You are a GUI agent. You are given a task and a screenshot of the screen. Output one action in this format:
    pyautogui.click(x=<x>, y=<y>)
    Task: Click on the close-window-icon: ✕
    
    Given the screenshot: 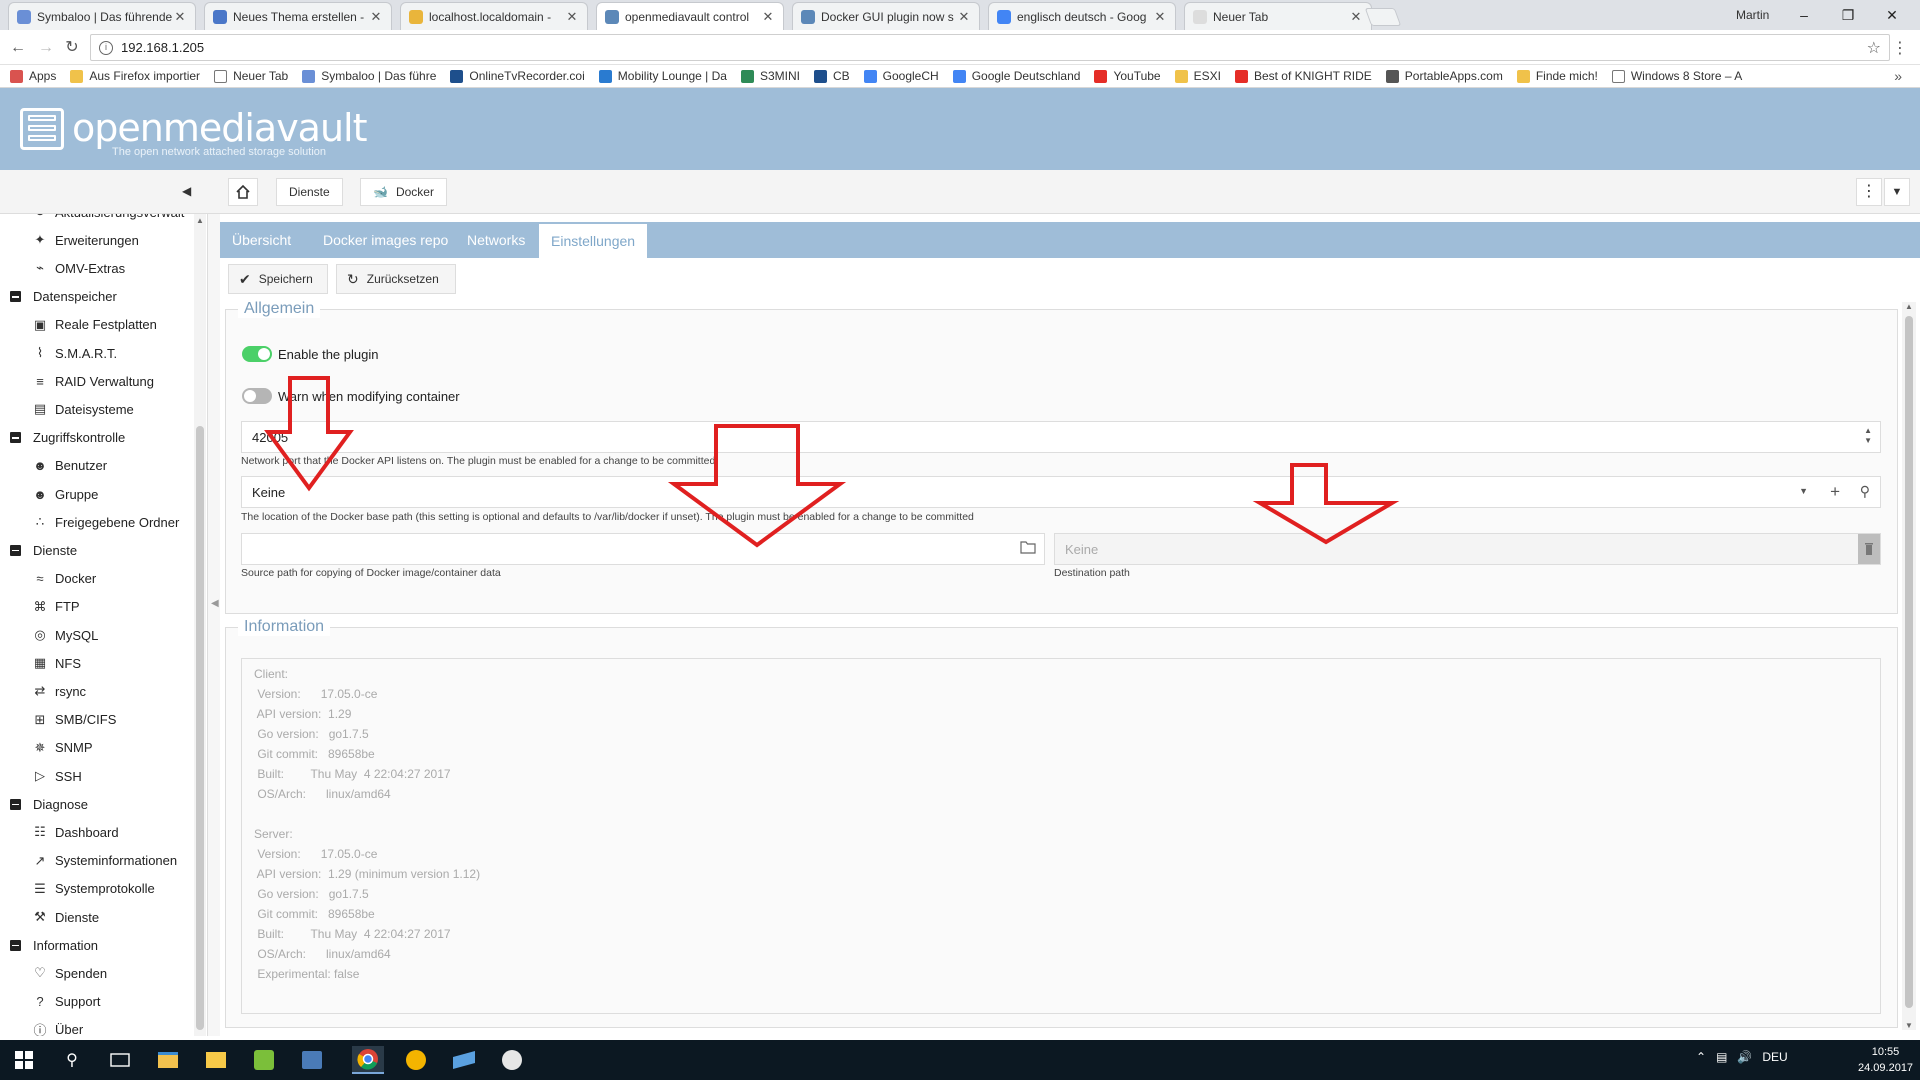 What is the action you would take?
    pyautogui.click(x=1892, y=15)
    